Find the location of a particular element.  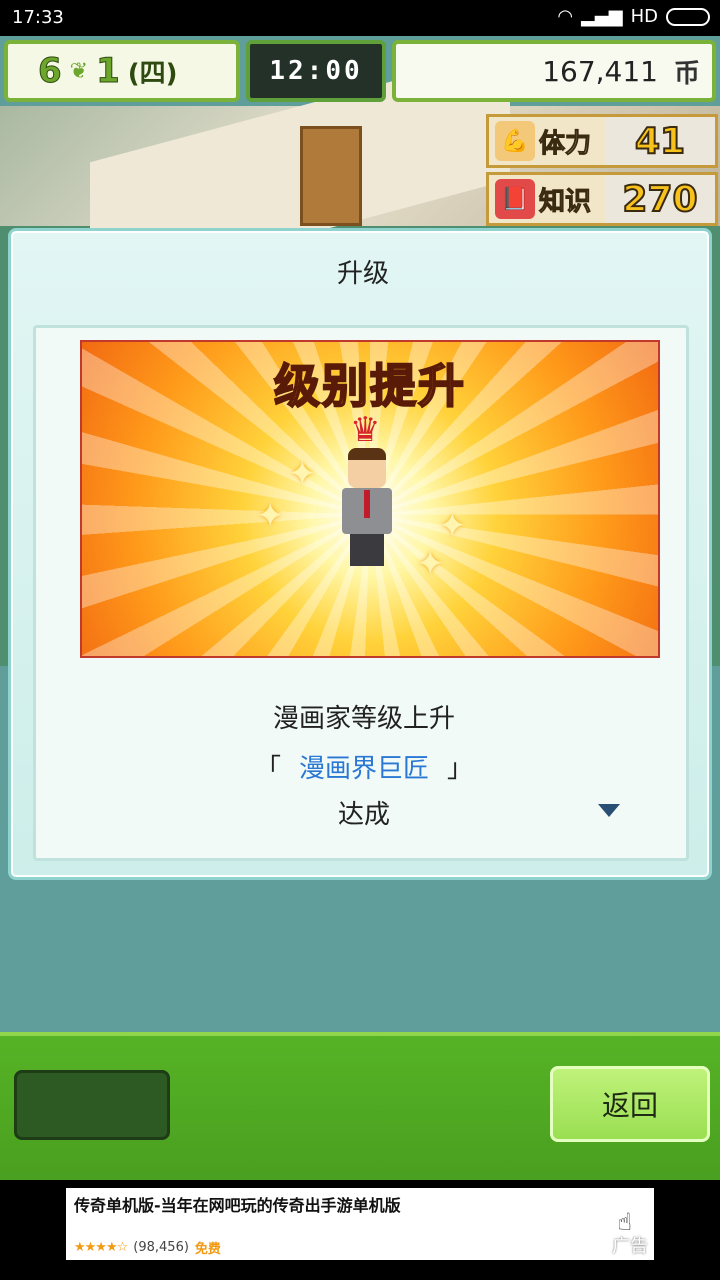

ad-title: 传奇单机版-当年在网吧玩的传奇出手游单机版 is located at coordinates (237, 1204).